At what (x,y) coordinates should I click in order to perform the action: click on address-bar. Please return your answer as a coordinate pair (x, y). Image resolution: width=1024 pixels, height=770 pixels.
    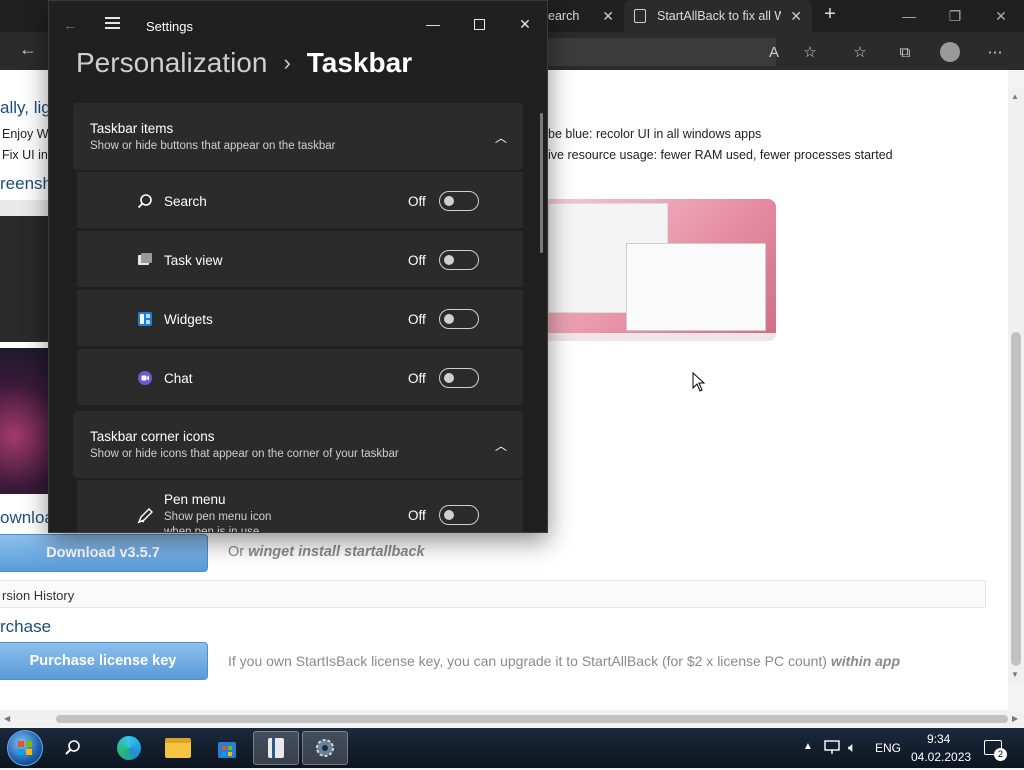
    Looking at the image, I should click on (662, 52).